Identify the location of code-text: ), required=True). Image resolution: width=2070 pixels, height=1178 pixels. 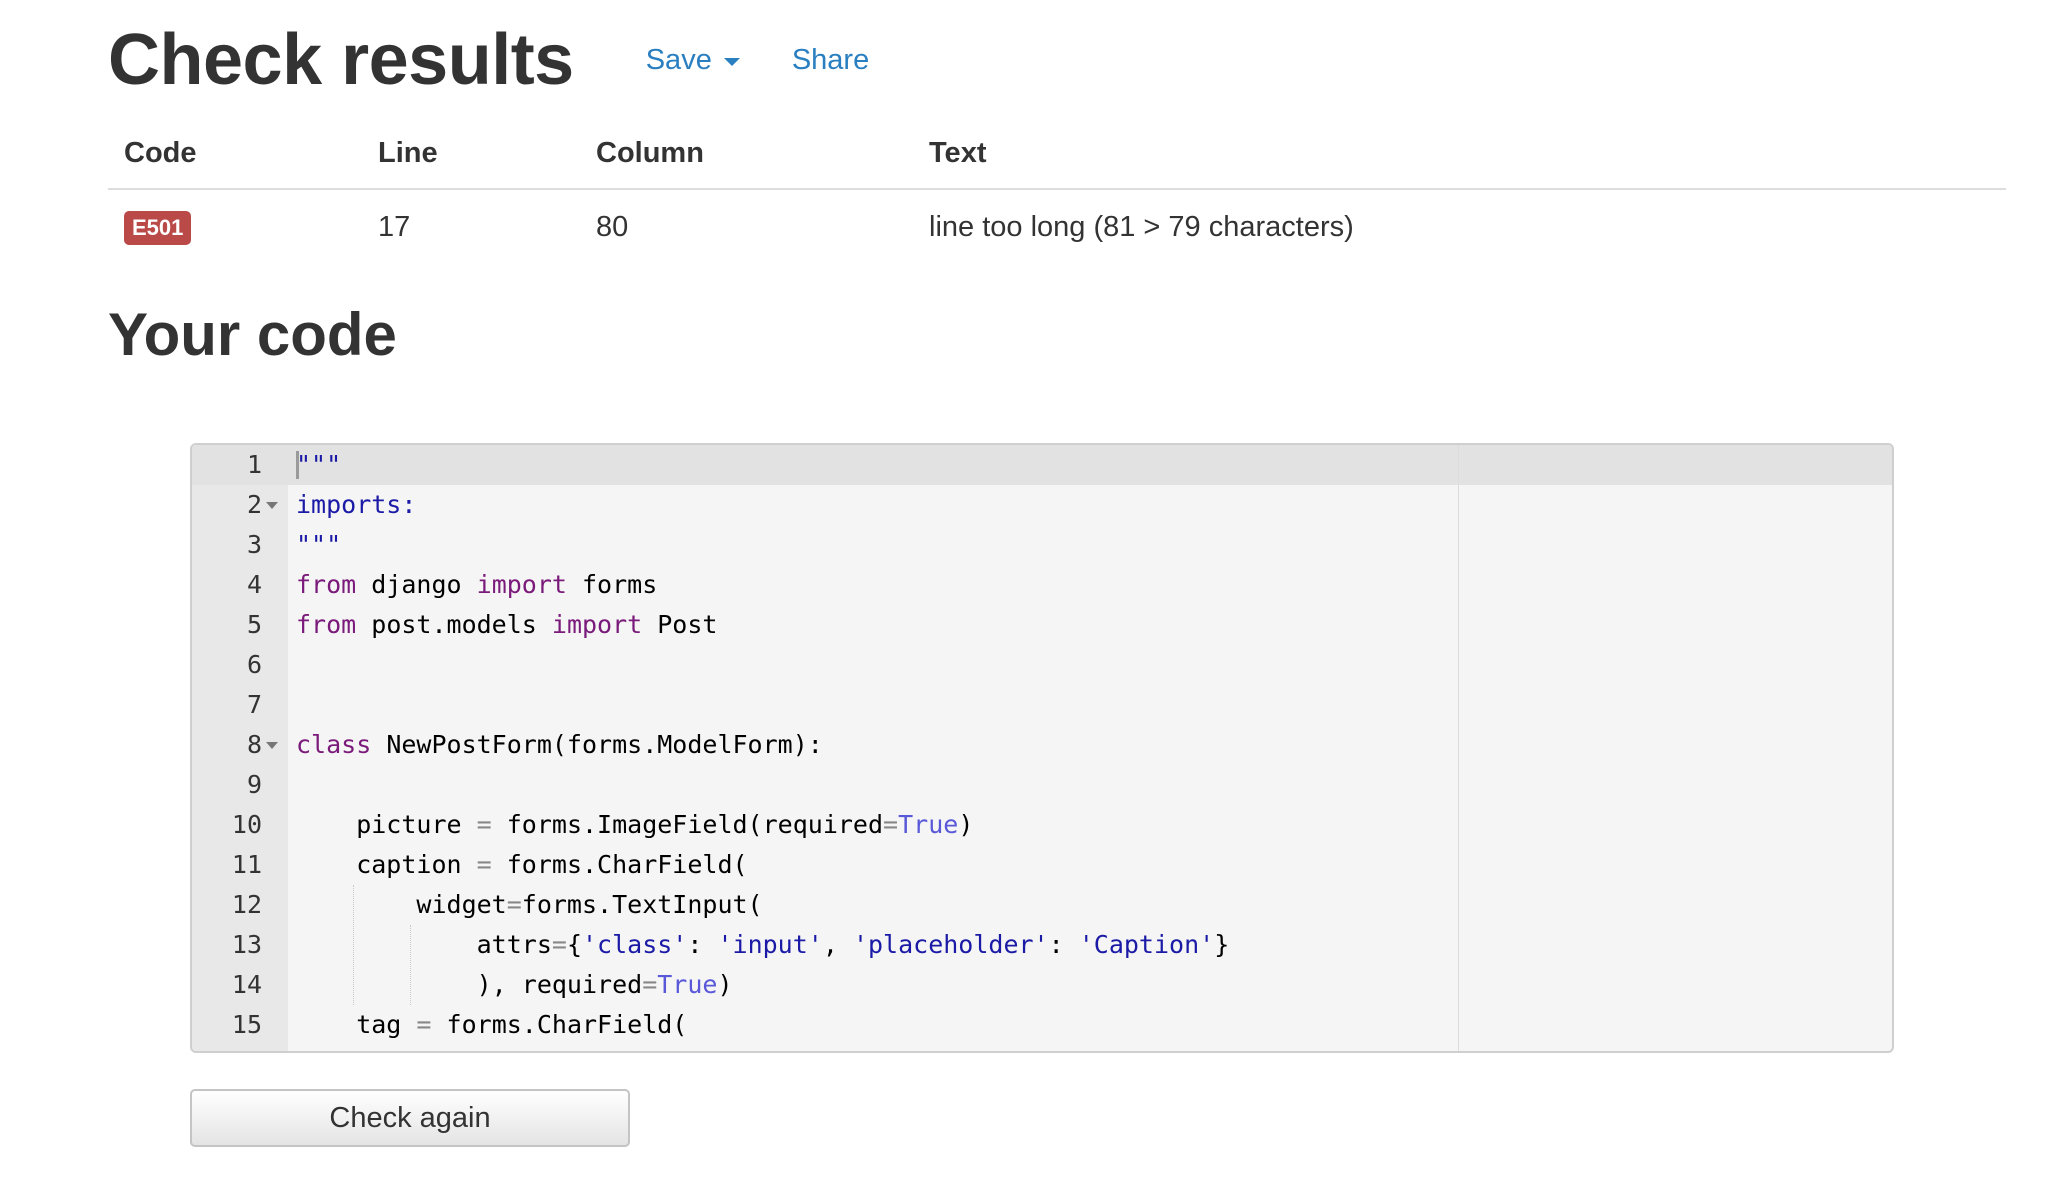
(514, 984).